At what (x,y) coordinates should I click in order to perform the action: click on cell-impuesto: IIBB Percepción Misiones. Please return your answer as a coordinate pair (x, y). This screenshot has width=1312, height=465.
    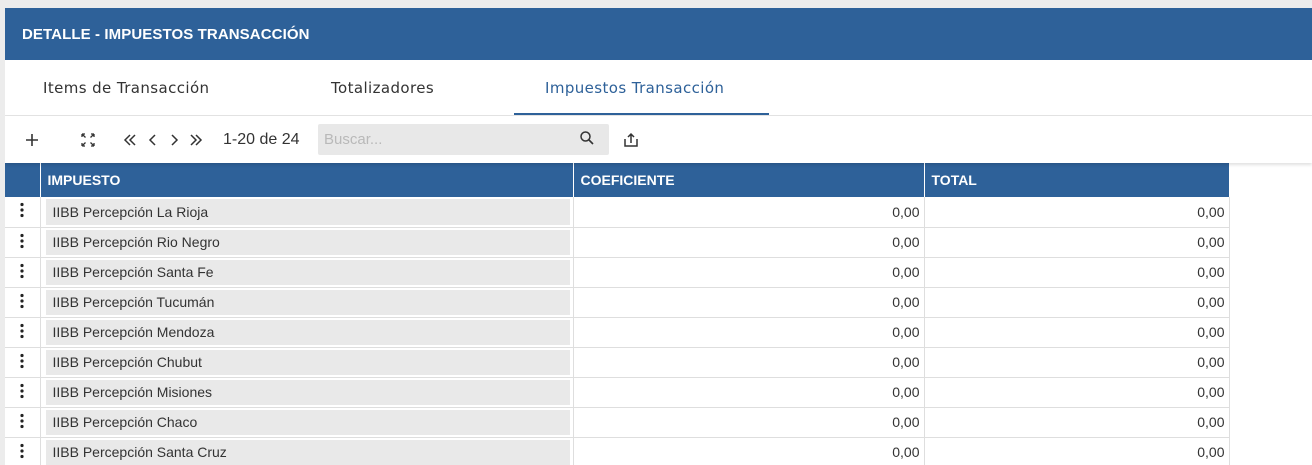
    Looking at the image, I should click on (307, 392).